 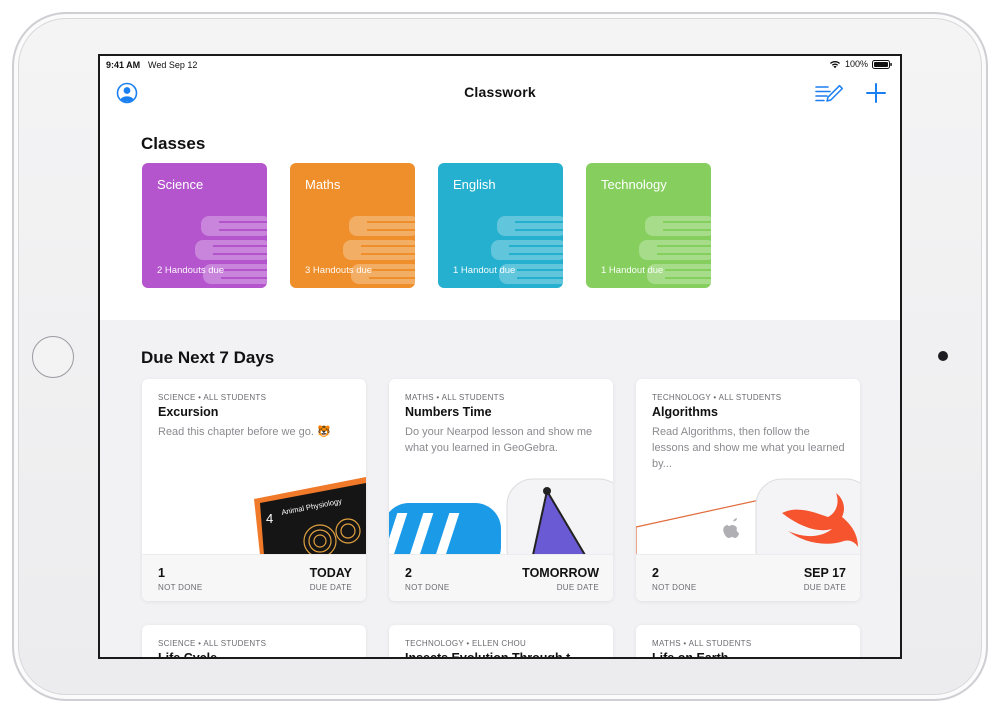 What do you see at coordinates (445, 529) in the screenshot?
I see `nearpod-app-icon` at bounding box center [445, 529].